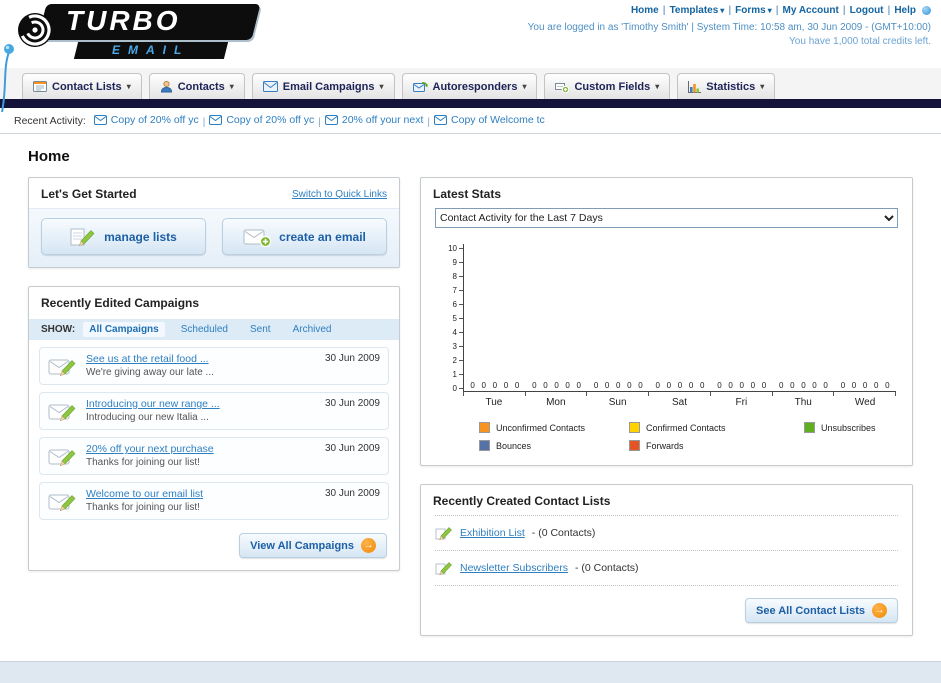 Image resolution: width=941 pixels, height=683 pixels. I want to click on nav-link-logout: Logout, so click(867, 10).